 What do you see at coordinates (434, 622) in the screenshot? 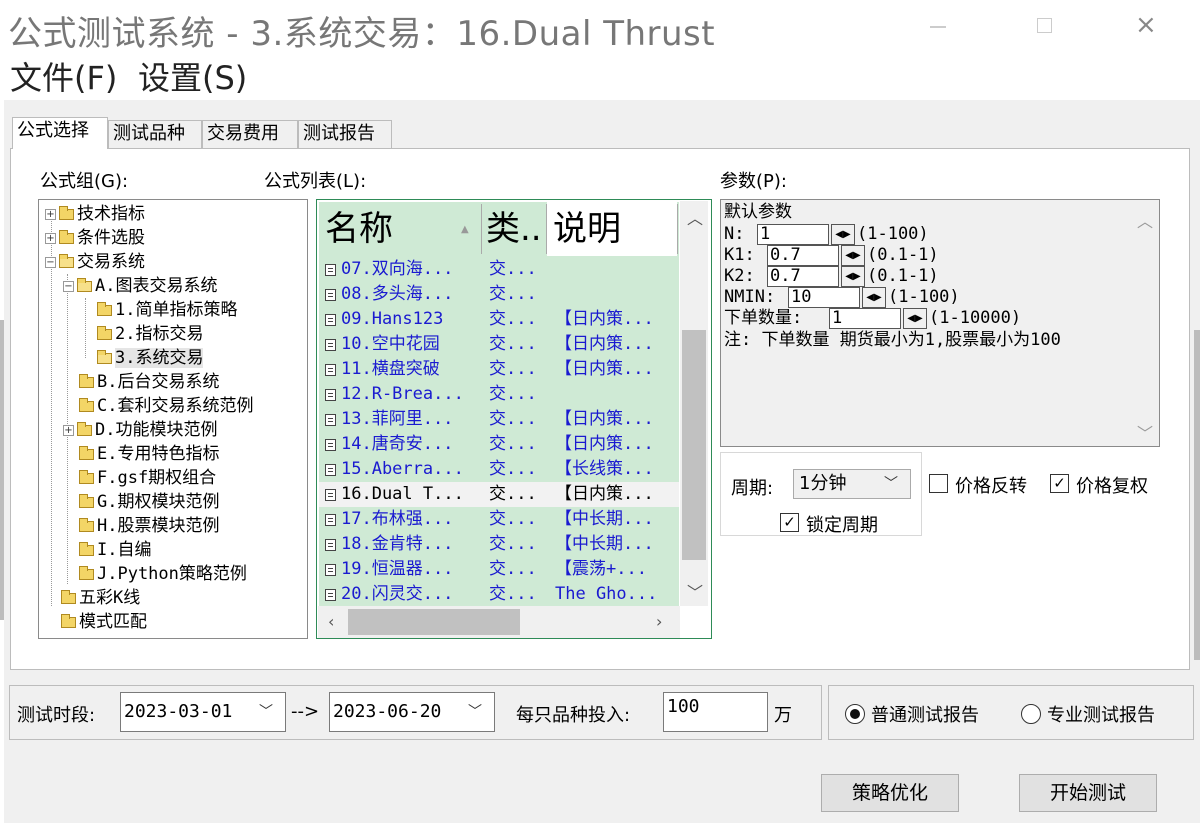
I see `list-horizontal-scroll-thumb` at bounding box center [434, 622].